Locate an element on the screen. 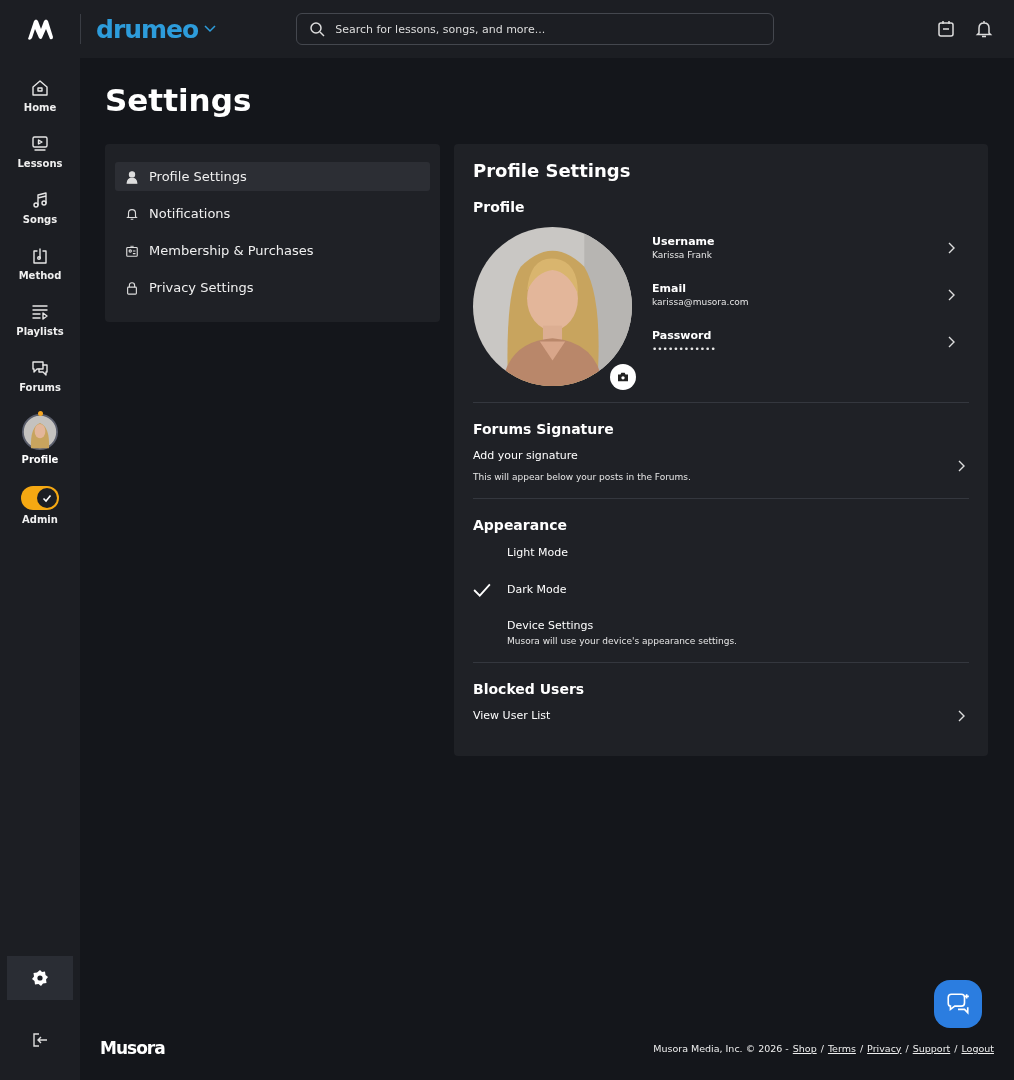 Image resolution: width=1014 pixels, height=1080 pixels. profile-field-row: Password •••••••••••• is located at coordinates (810, 341).